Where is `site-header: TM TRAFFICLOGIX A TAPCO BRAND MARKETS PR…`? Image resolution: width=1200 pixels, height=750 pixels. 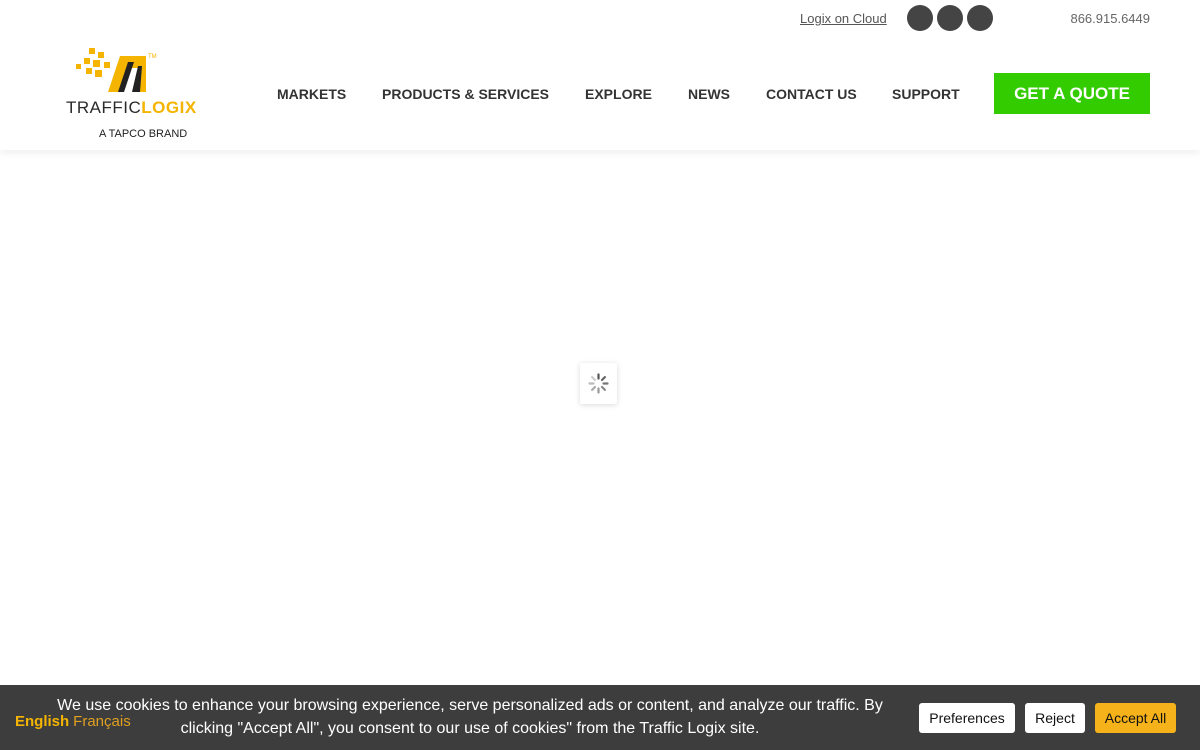
site-header: TM TRAFFICLOGIX A TAPCO BRAND MARKETS PR… is located at coordinates (600, 94).